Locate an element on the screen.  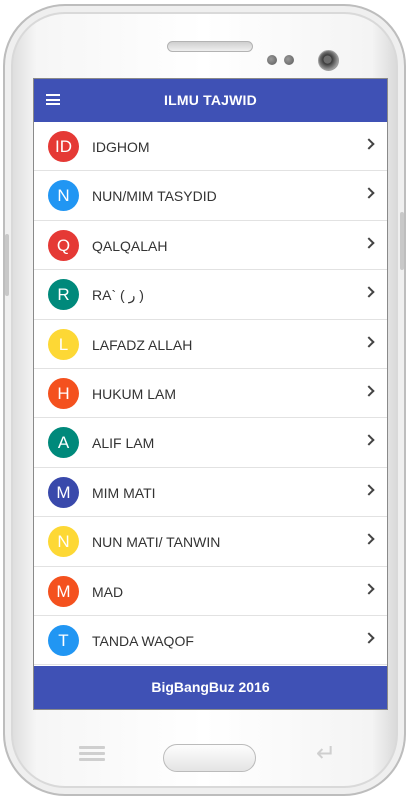
list-item-label: QALQALAH is located at coordinates (130, 245).